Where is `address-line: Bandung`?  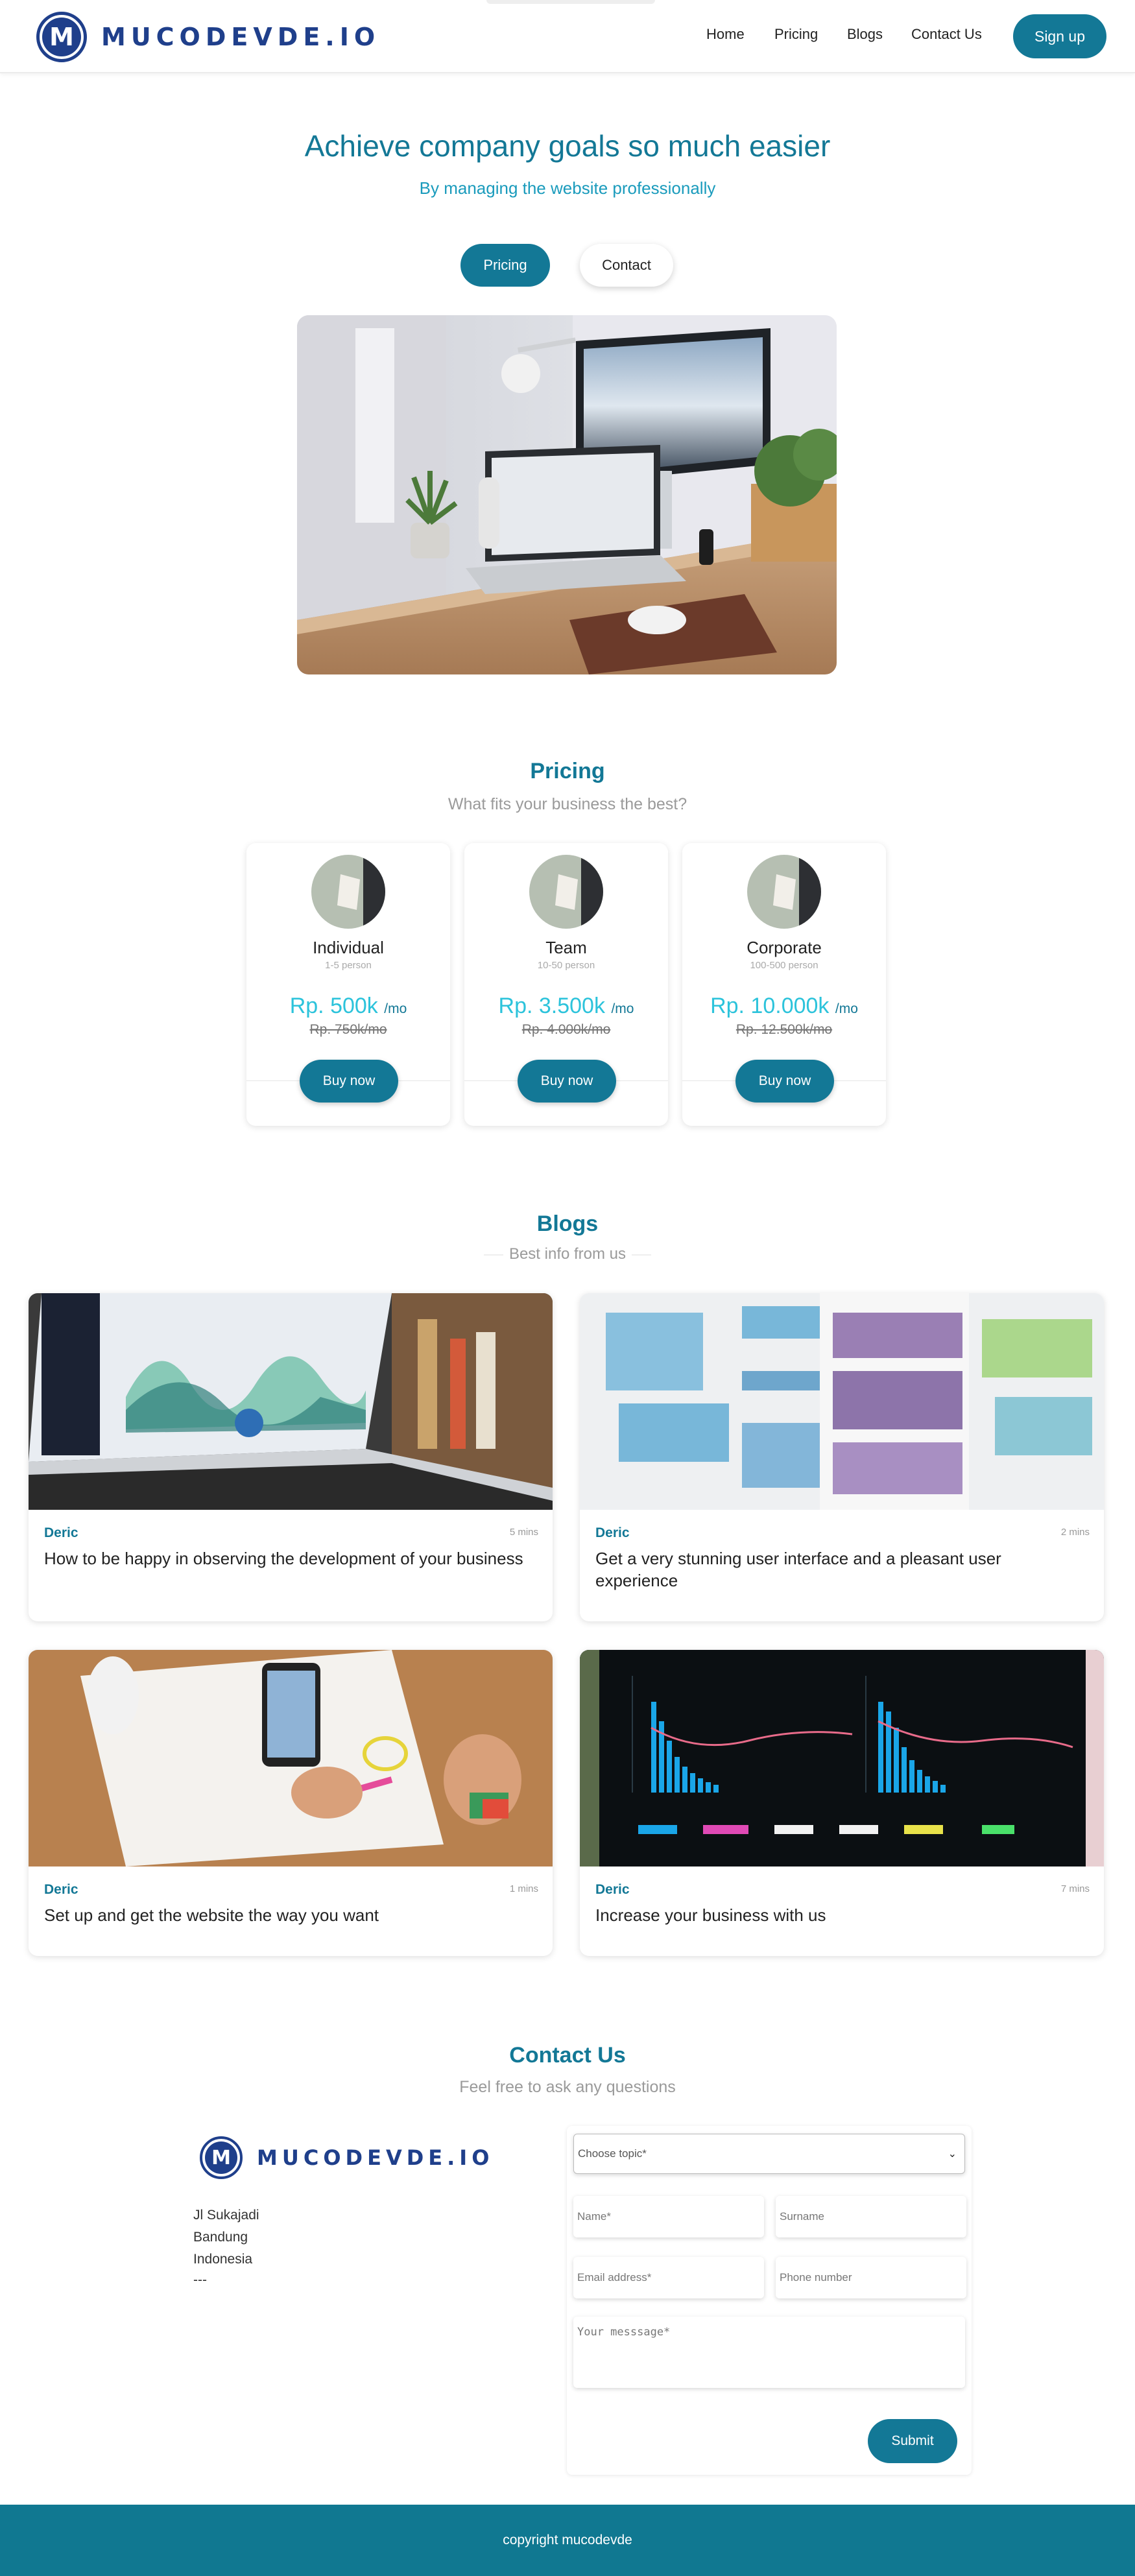 address-line: Bandung is located at coordinates (220, 2237).